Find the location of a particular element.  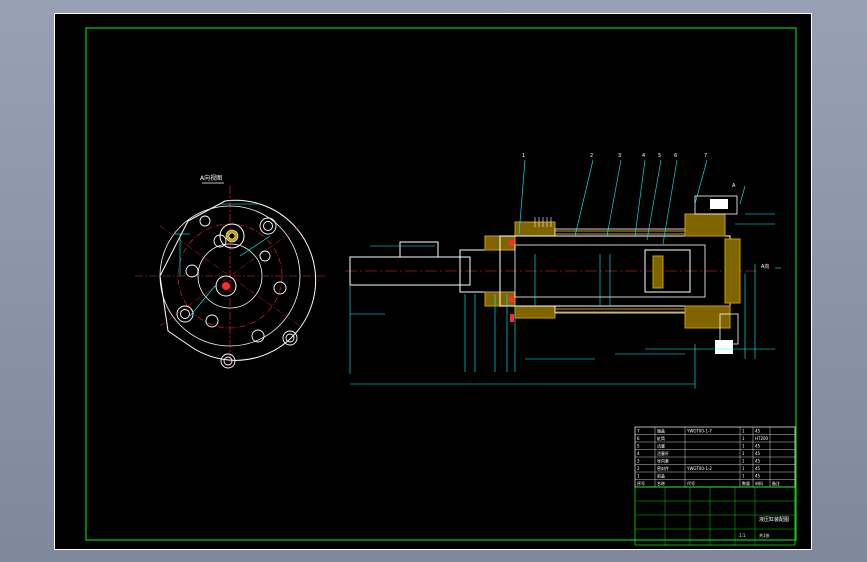

parts-cell-no: 7 is located at coordinates (638, 431).